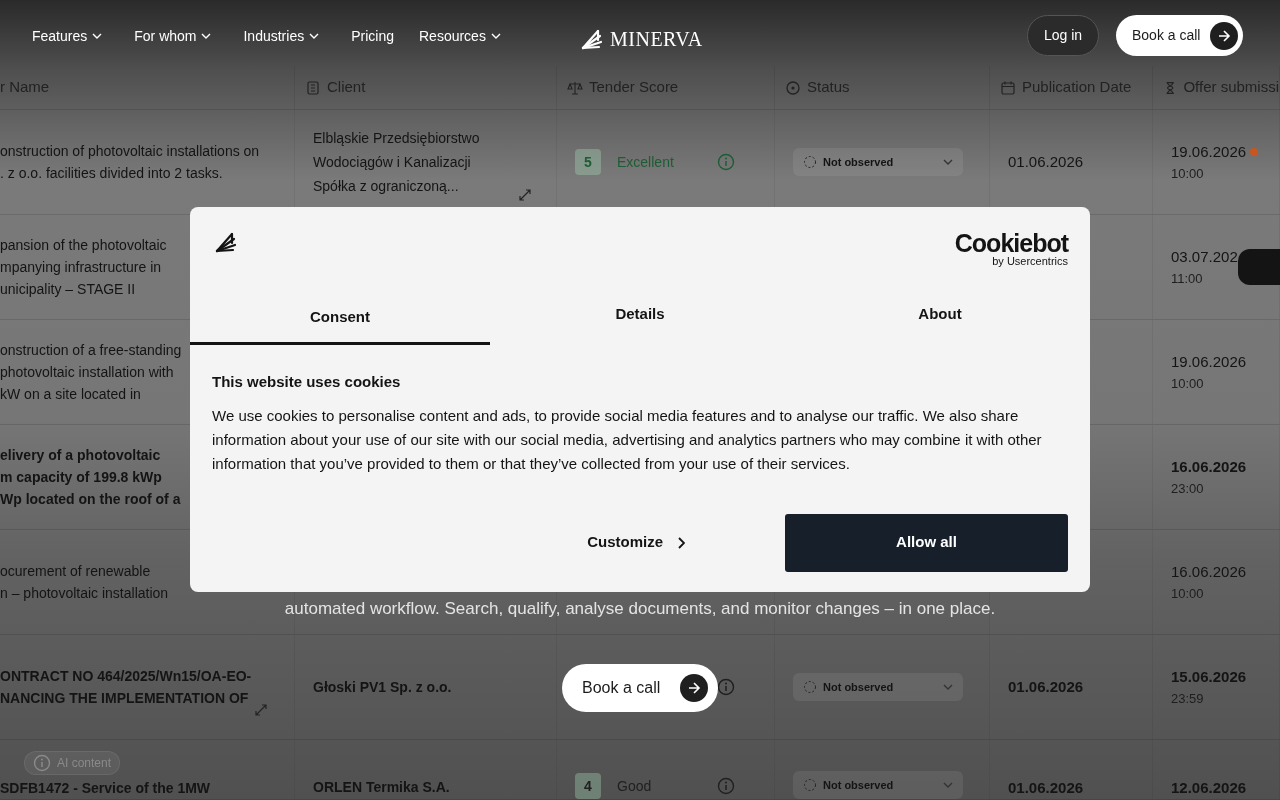 This screenshot has height=800, width=1280. What do you see at coordinates (1209, 787) in the screenshot?
I see `deadline-date: 12.06.2026` at bounding box center [1209, 787].